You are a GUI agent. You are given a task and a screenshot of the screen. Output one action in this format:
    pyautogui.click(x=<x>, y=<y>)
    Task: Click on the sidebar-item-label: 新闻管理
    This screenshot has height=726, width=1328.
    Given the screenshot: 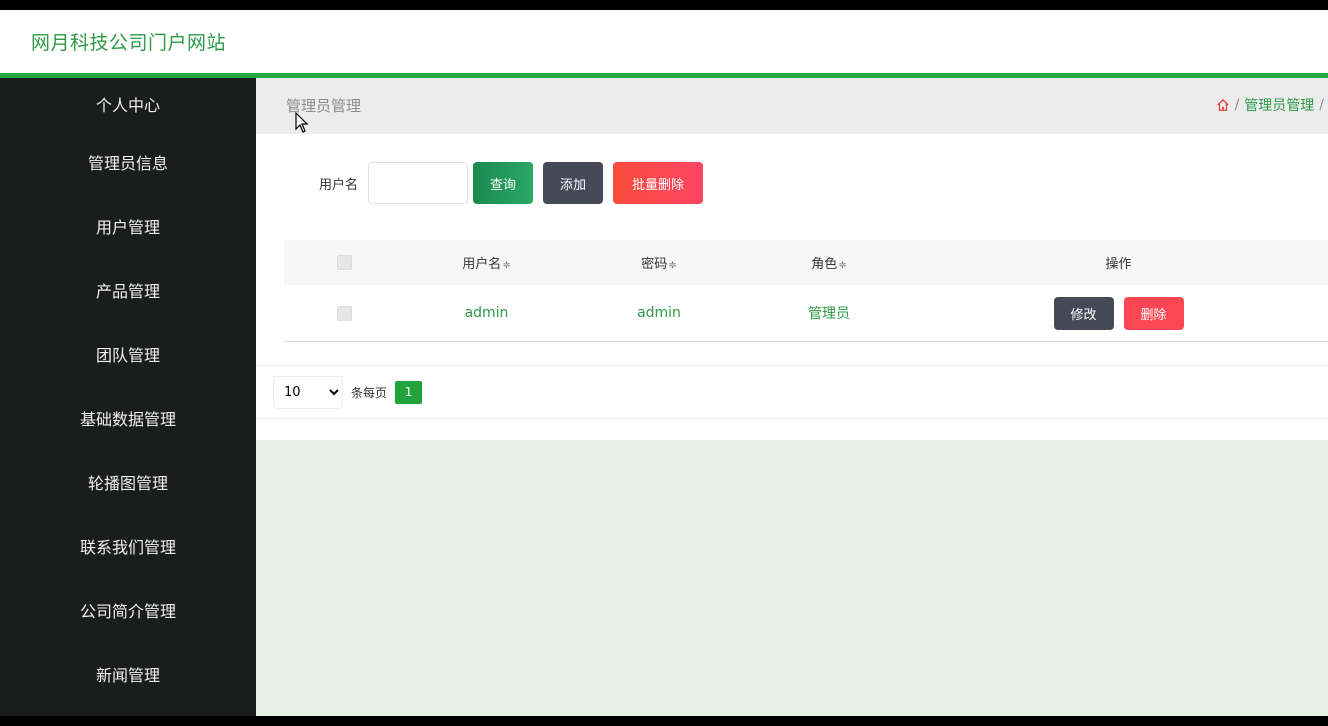 What is the action you would take?
    pyautogui.click(x=127, y=675)
    